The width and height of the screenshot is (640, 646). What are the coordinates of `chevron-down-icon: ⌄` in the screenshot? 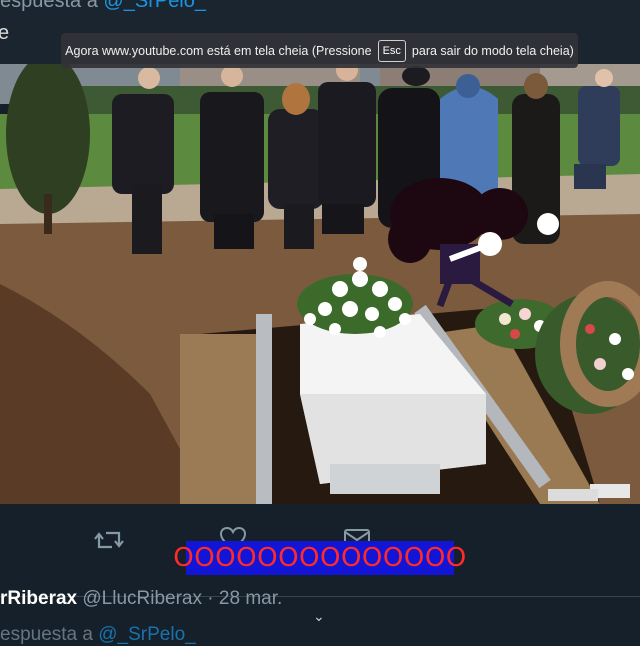 It's located at (319, 616).